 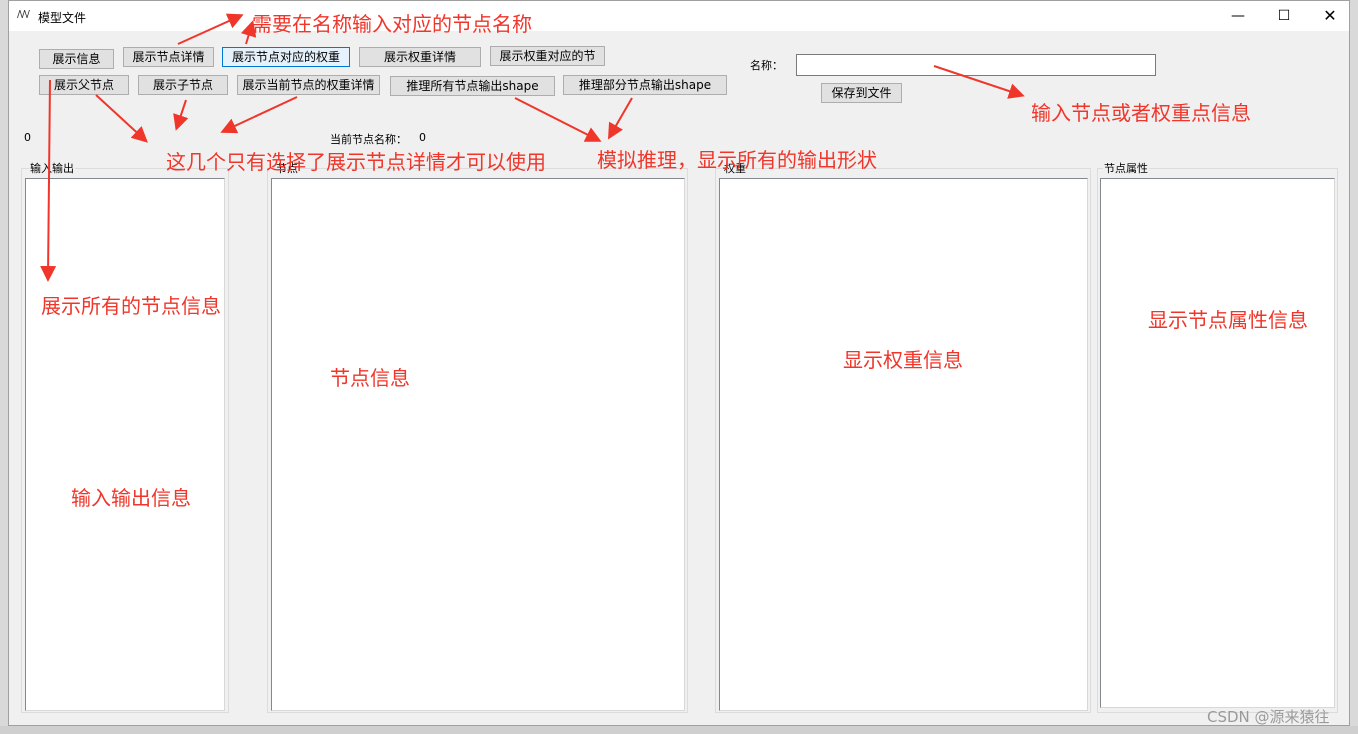 I want to click on show-child-node-button: 展示子节点, so click(x=183, y=85).